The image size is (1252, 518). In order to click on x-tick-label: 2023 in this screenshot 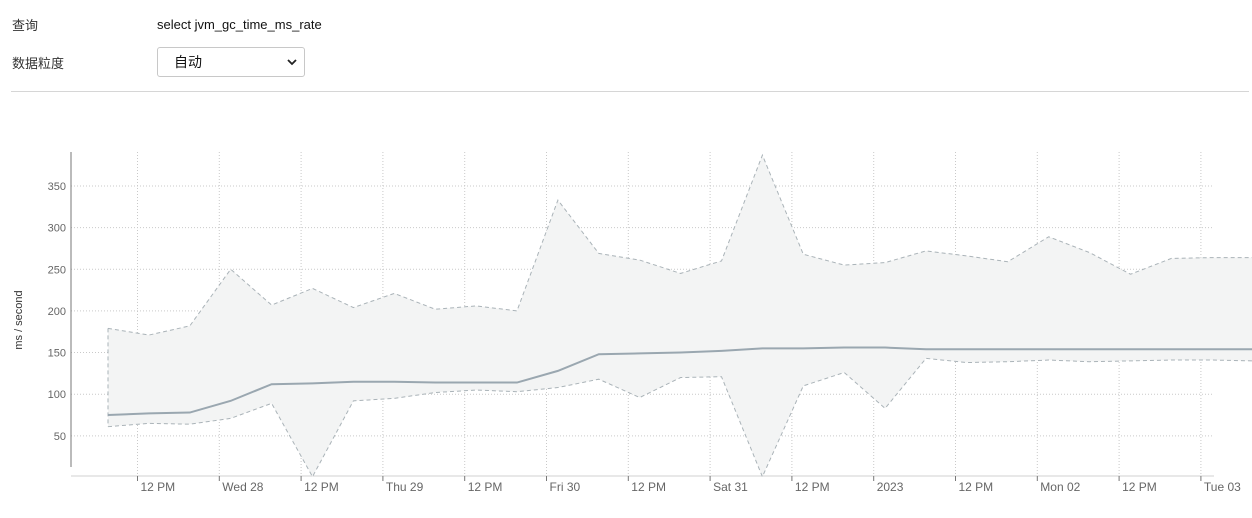, I will do `click(890, 487)`.